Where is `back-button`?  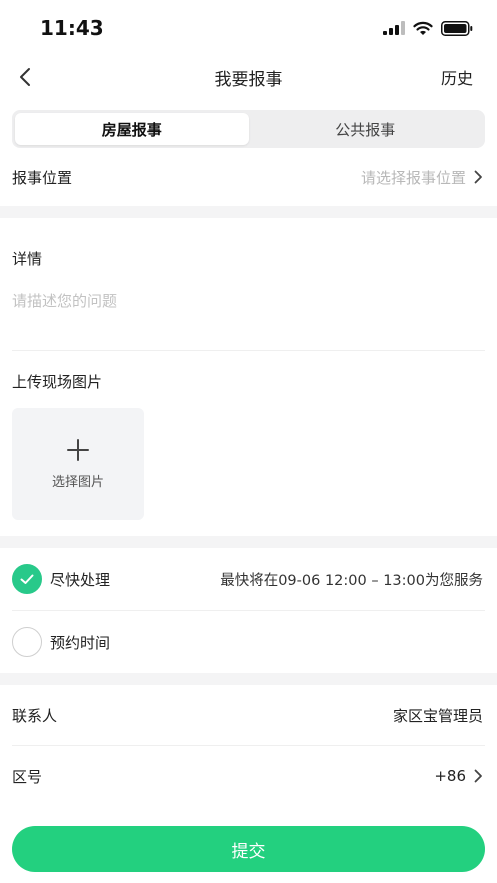
back-button is located at coordinates (25, 77).